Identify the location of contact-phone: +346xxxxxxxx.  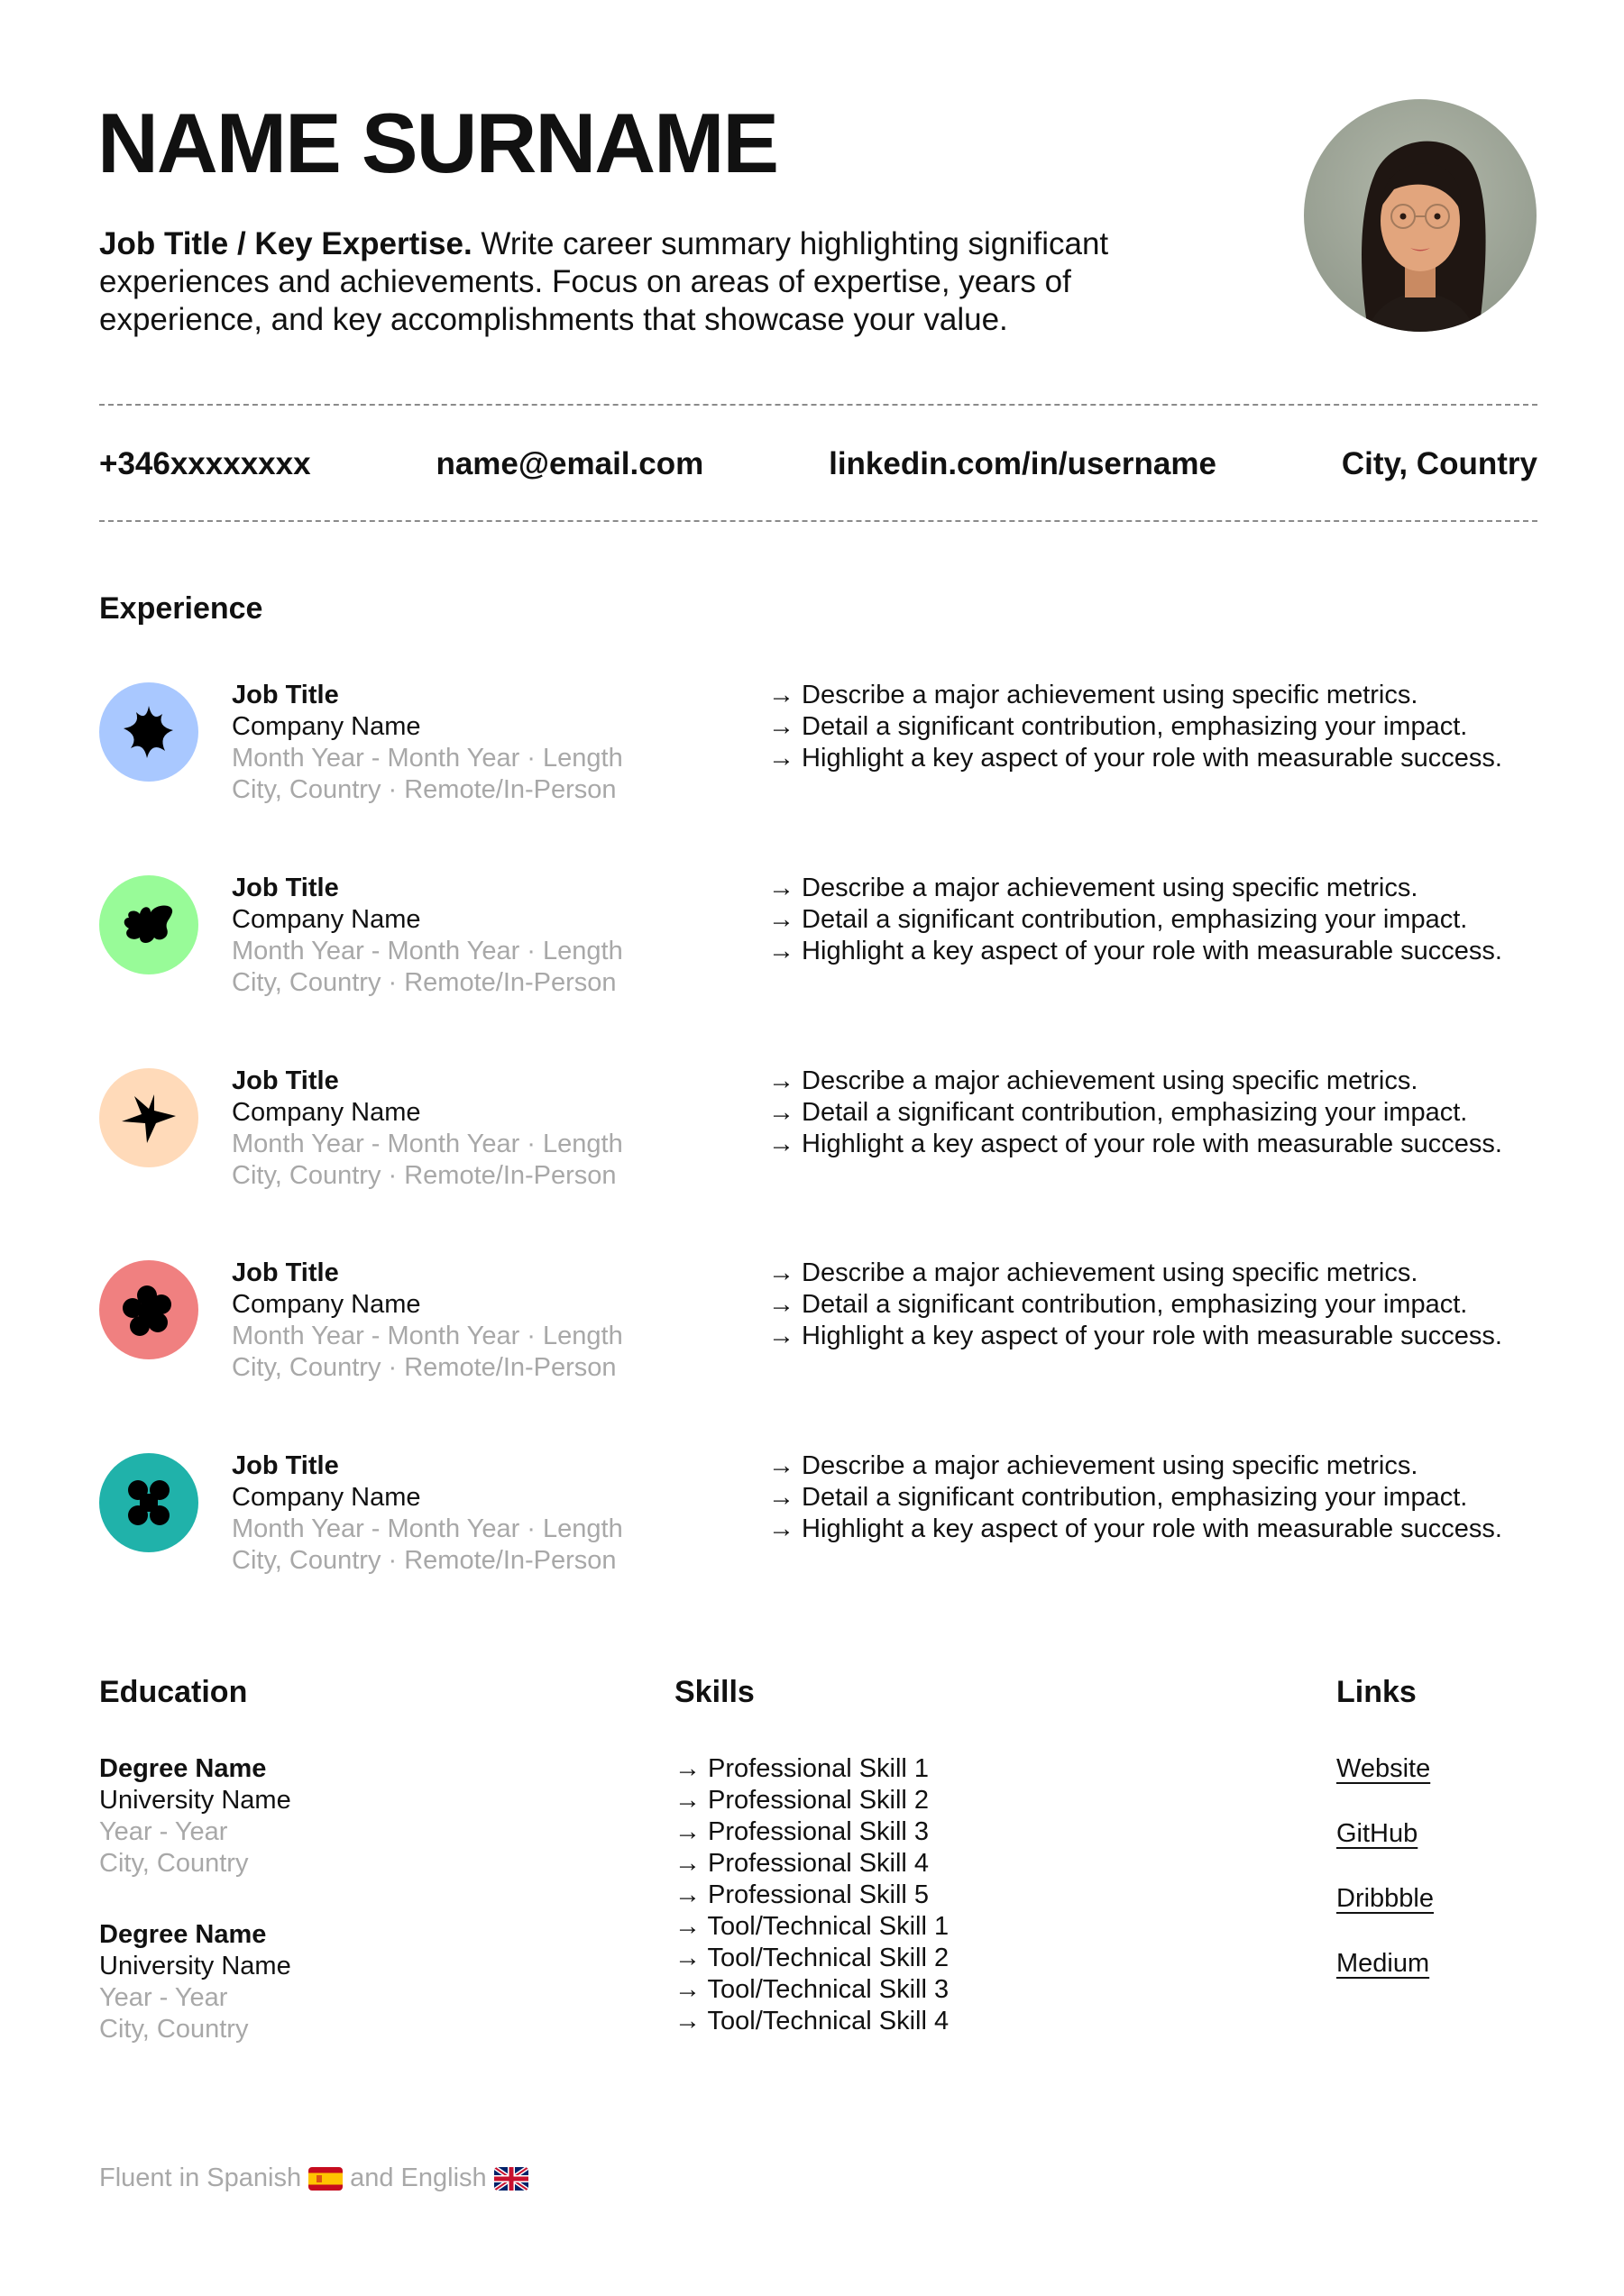
(205, 464).